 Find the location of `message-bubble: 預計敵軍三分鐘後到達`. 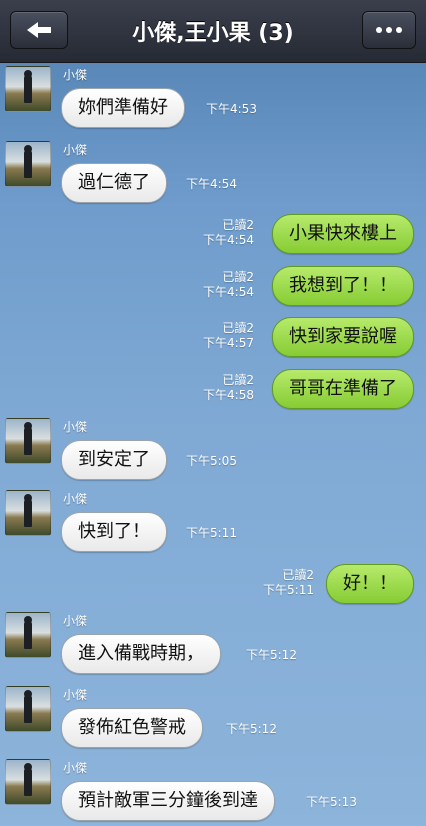

message-bubble: 預計敵軍三分鐘後到達 is located at coordinates (168, 801).